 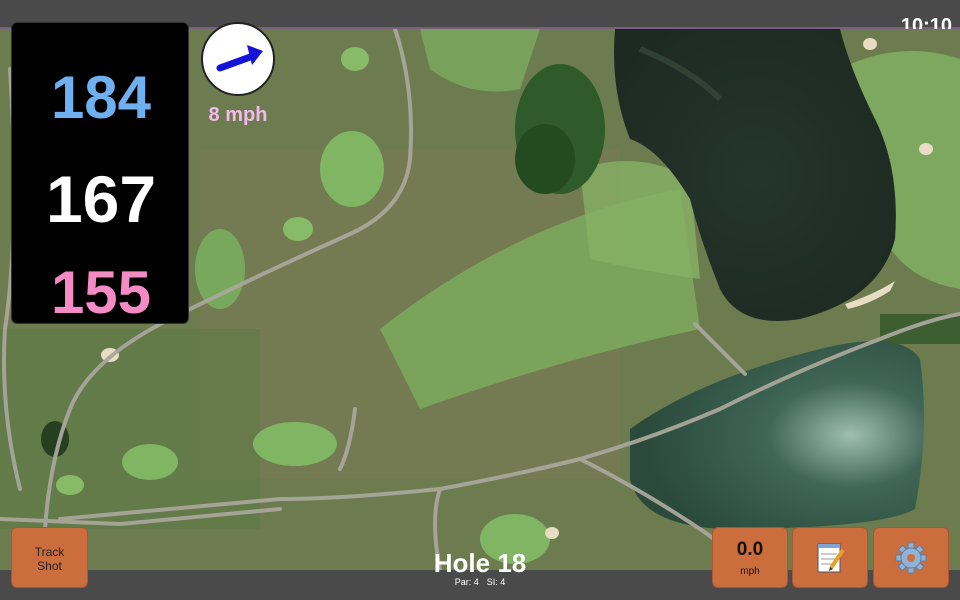 I want to click on back-distance: 184, so click(x=101, y=97).